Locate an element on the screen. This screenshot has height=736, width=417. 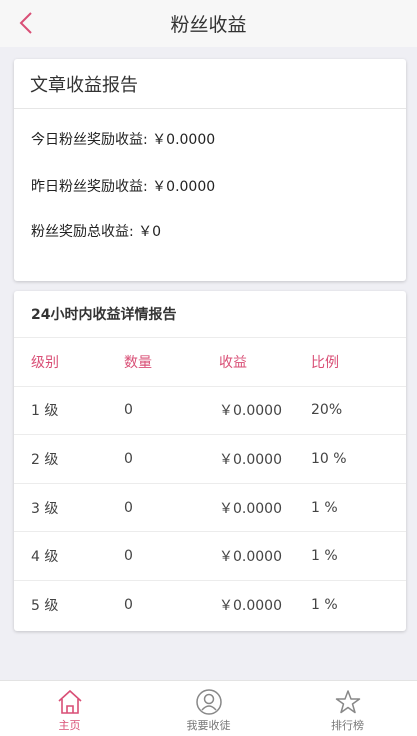
level-cell: 1 级 is located at coordinates (45, 411).